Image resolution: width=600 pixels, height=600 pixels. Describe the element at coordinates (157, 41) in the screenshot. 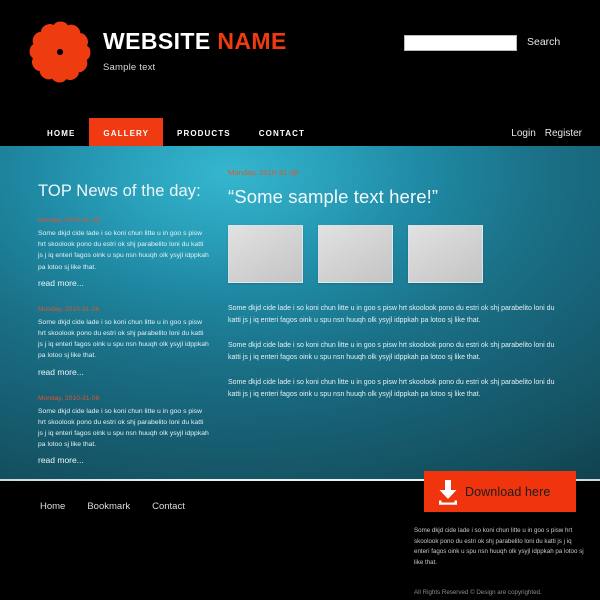

I see `site-title-first: WEBSITE` at that location.